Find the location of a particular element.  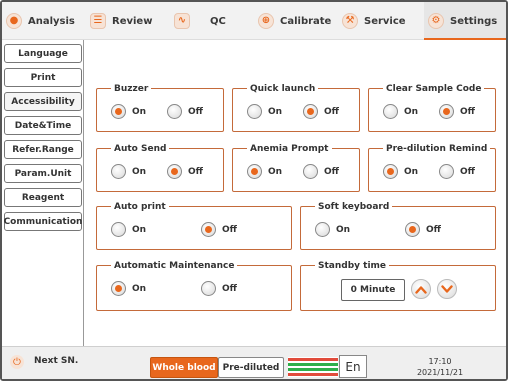

nav-analysis: ● Analysis is located at coordinates (40, 21).